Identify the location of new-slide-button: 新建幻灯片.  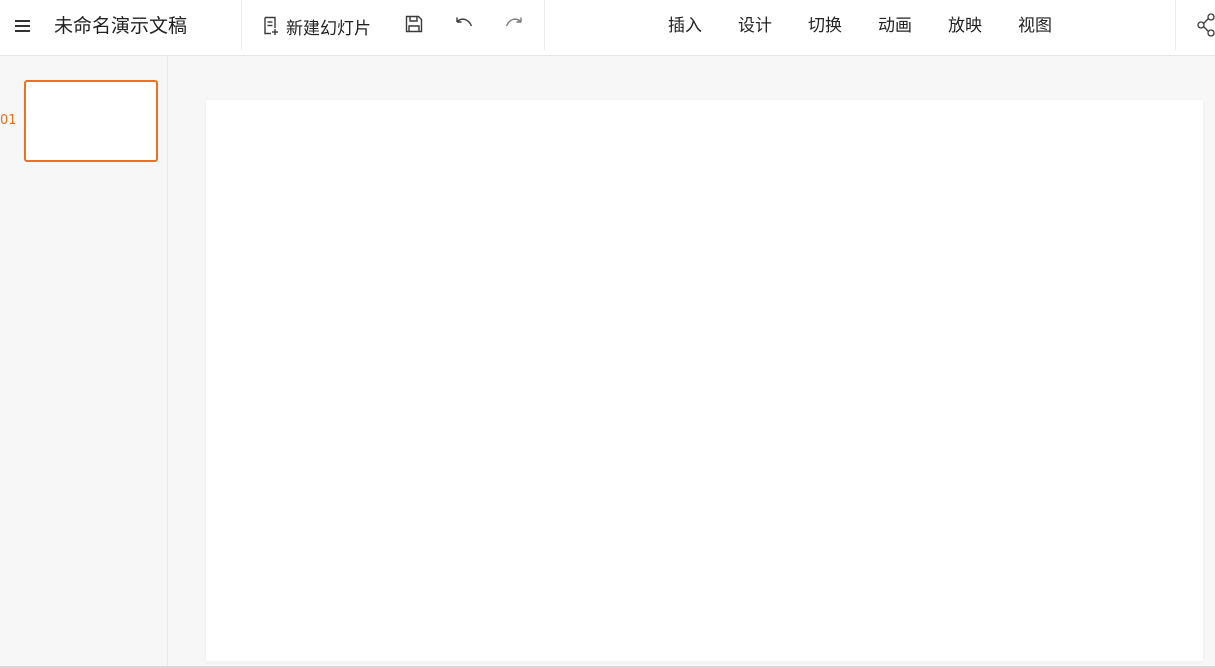
(316, 26).